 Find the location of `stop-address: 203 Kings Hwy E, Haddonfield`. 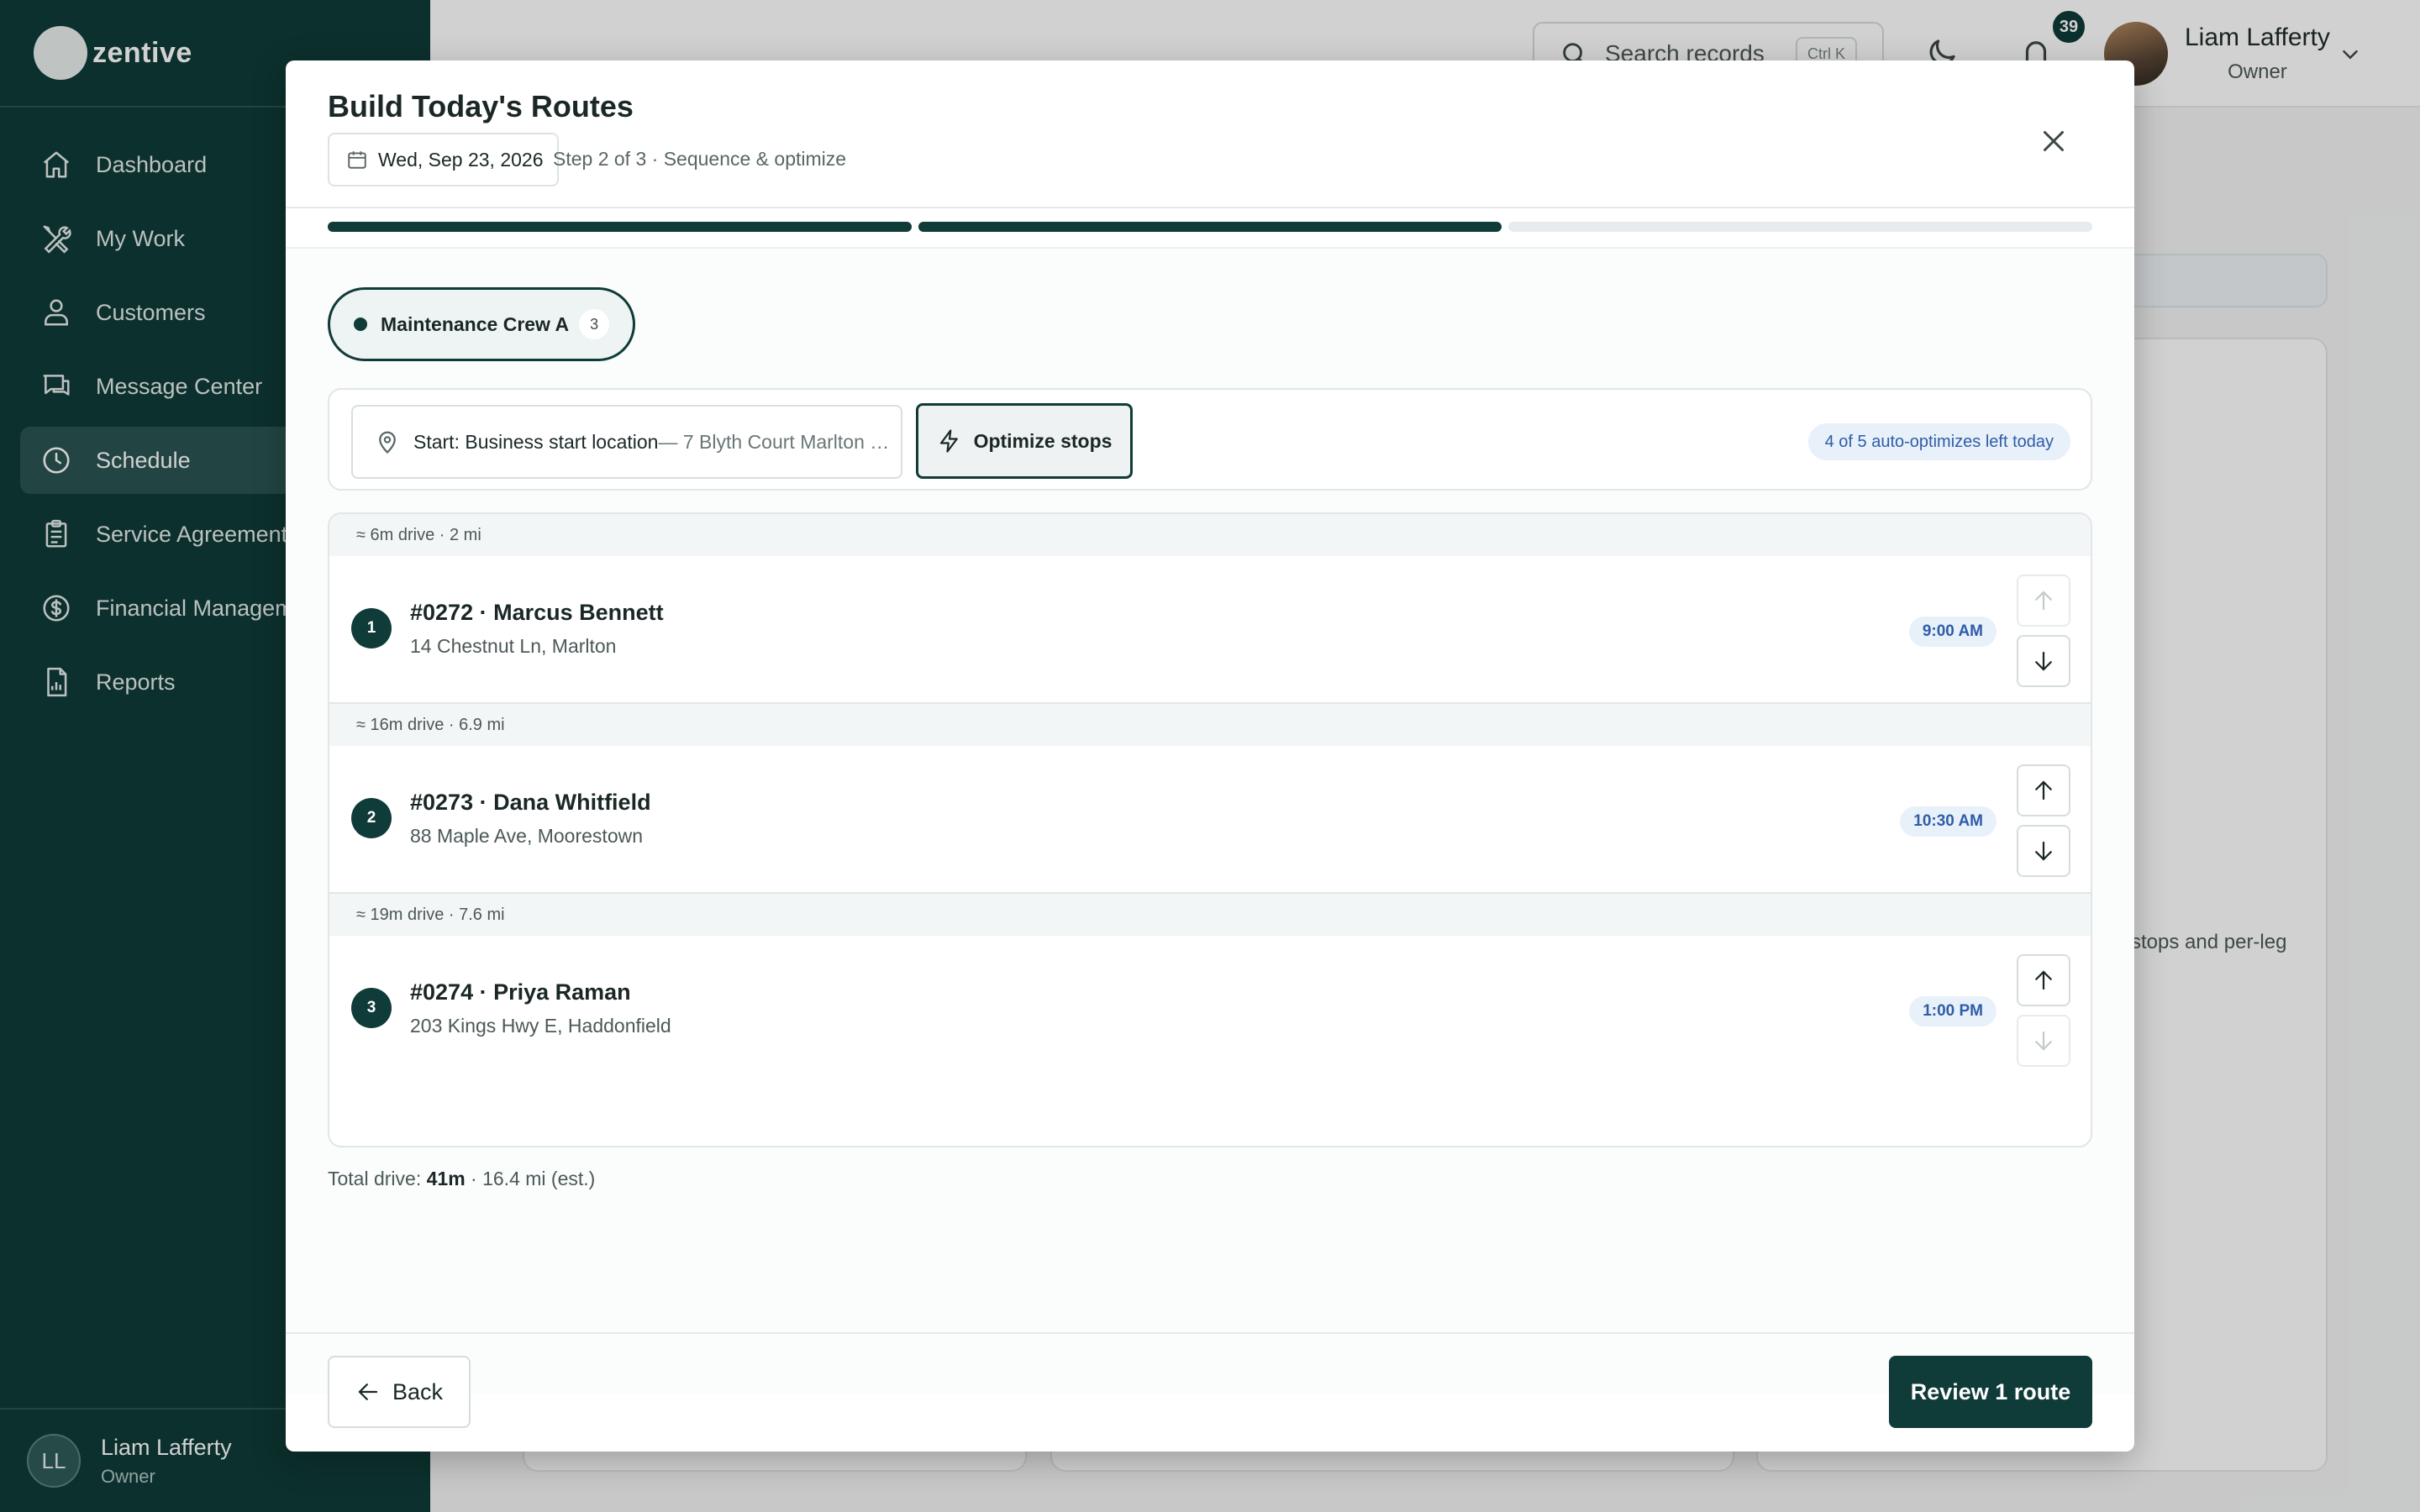

stop-address: 203 Kings Hwy E, Haddonfield is located at coordinates (540, 1026).